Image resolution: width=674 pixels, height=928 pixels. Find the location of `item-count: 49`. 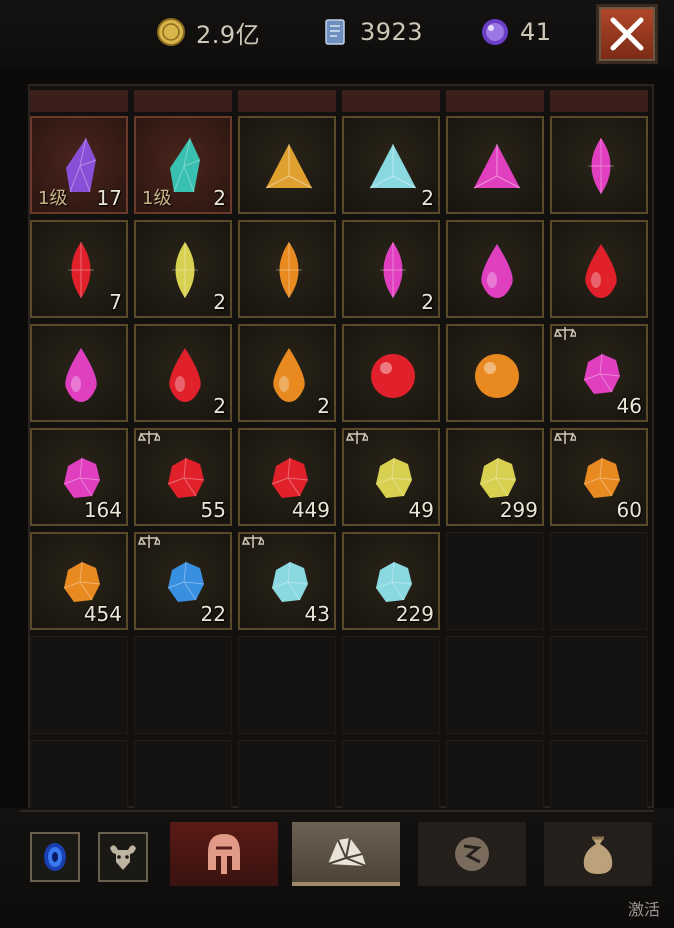

item-count: 49 is located at coordinates (421, 510).